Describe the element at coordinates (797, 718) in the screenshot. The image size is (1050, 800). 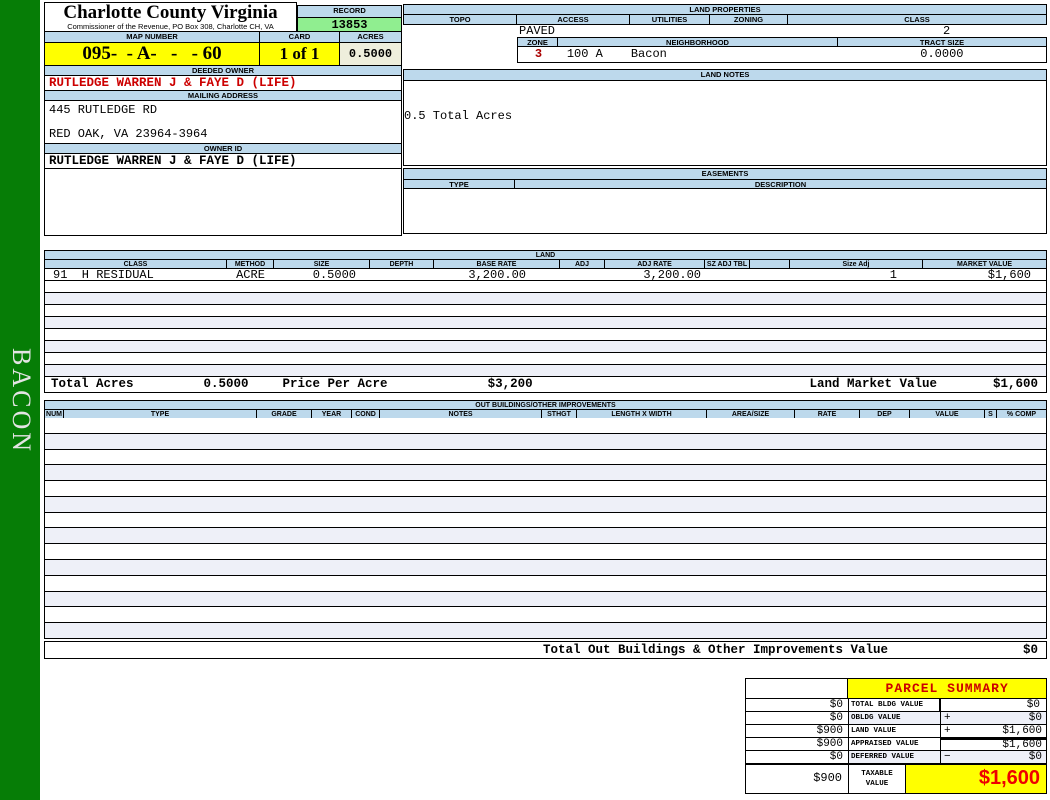
I see `prior-obldg-value: $0` at that location.